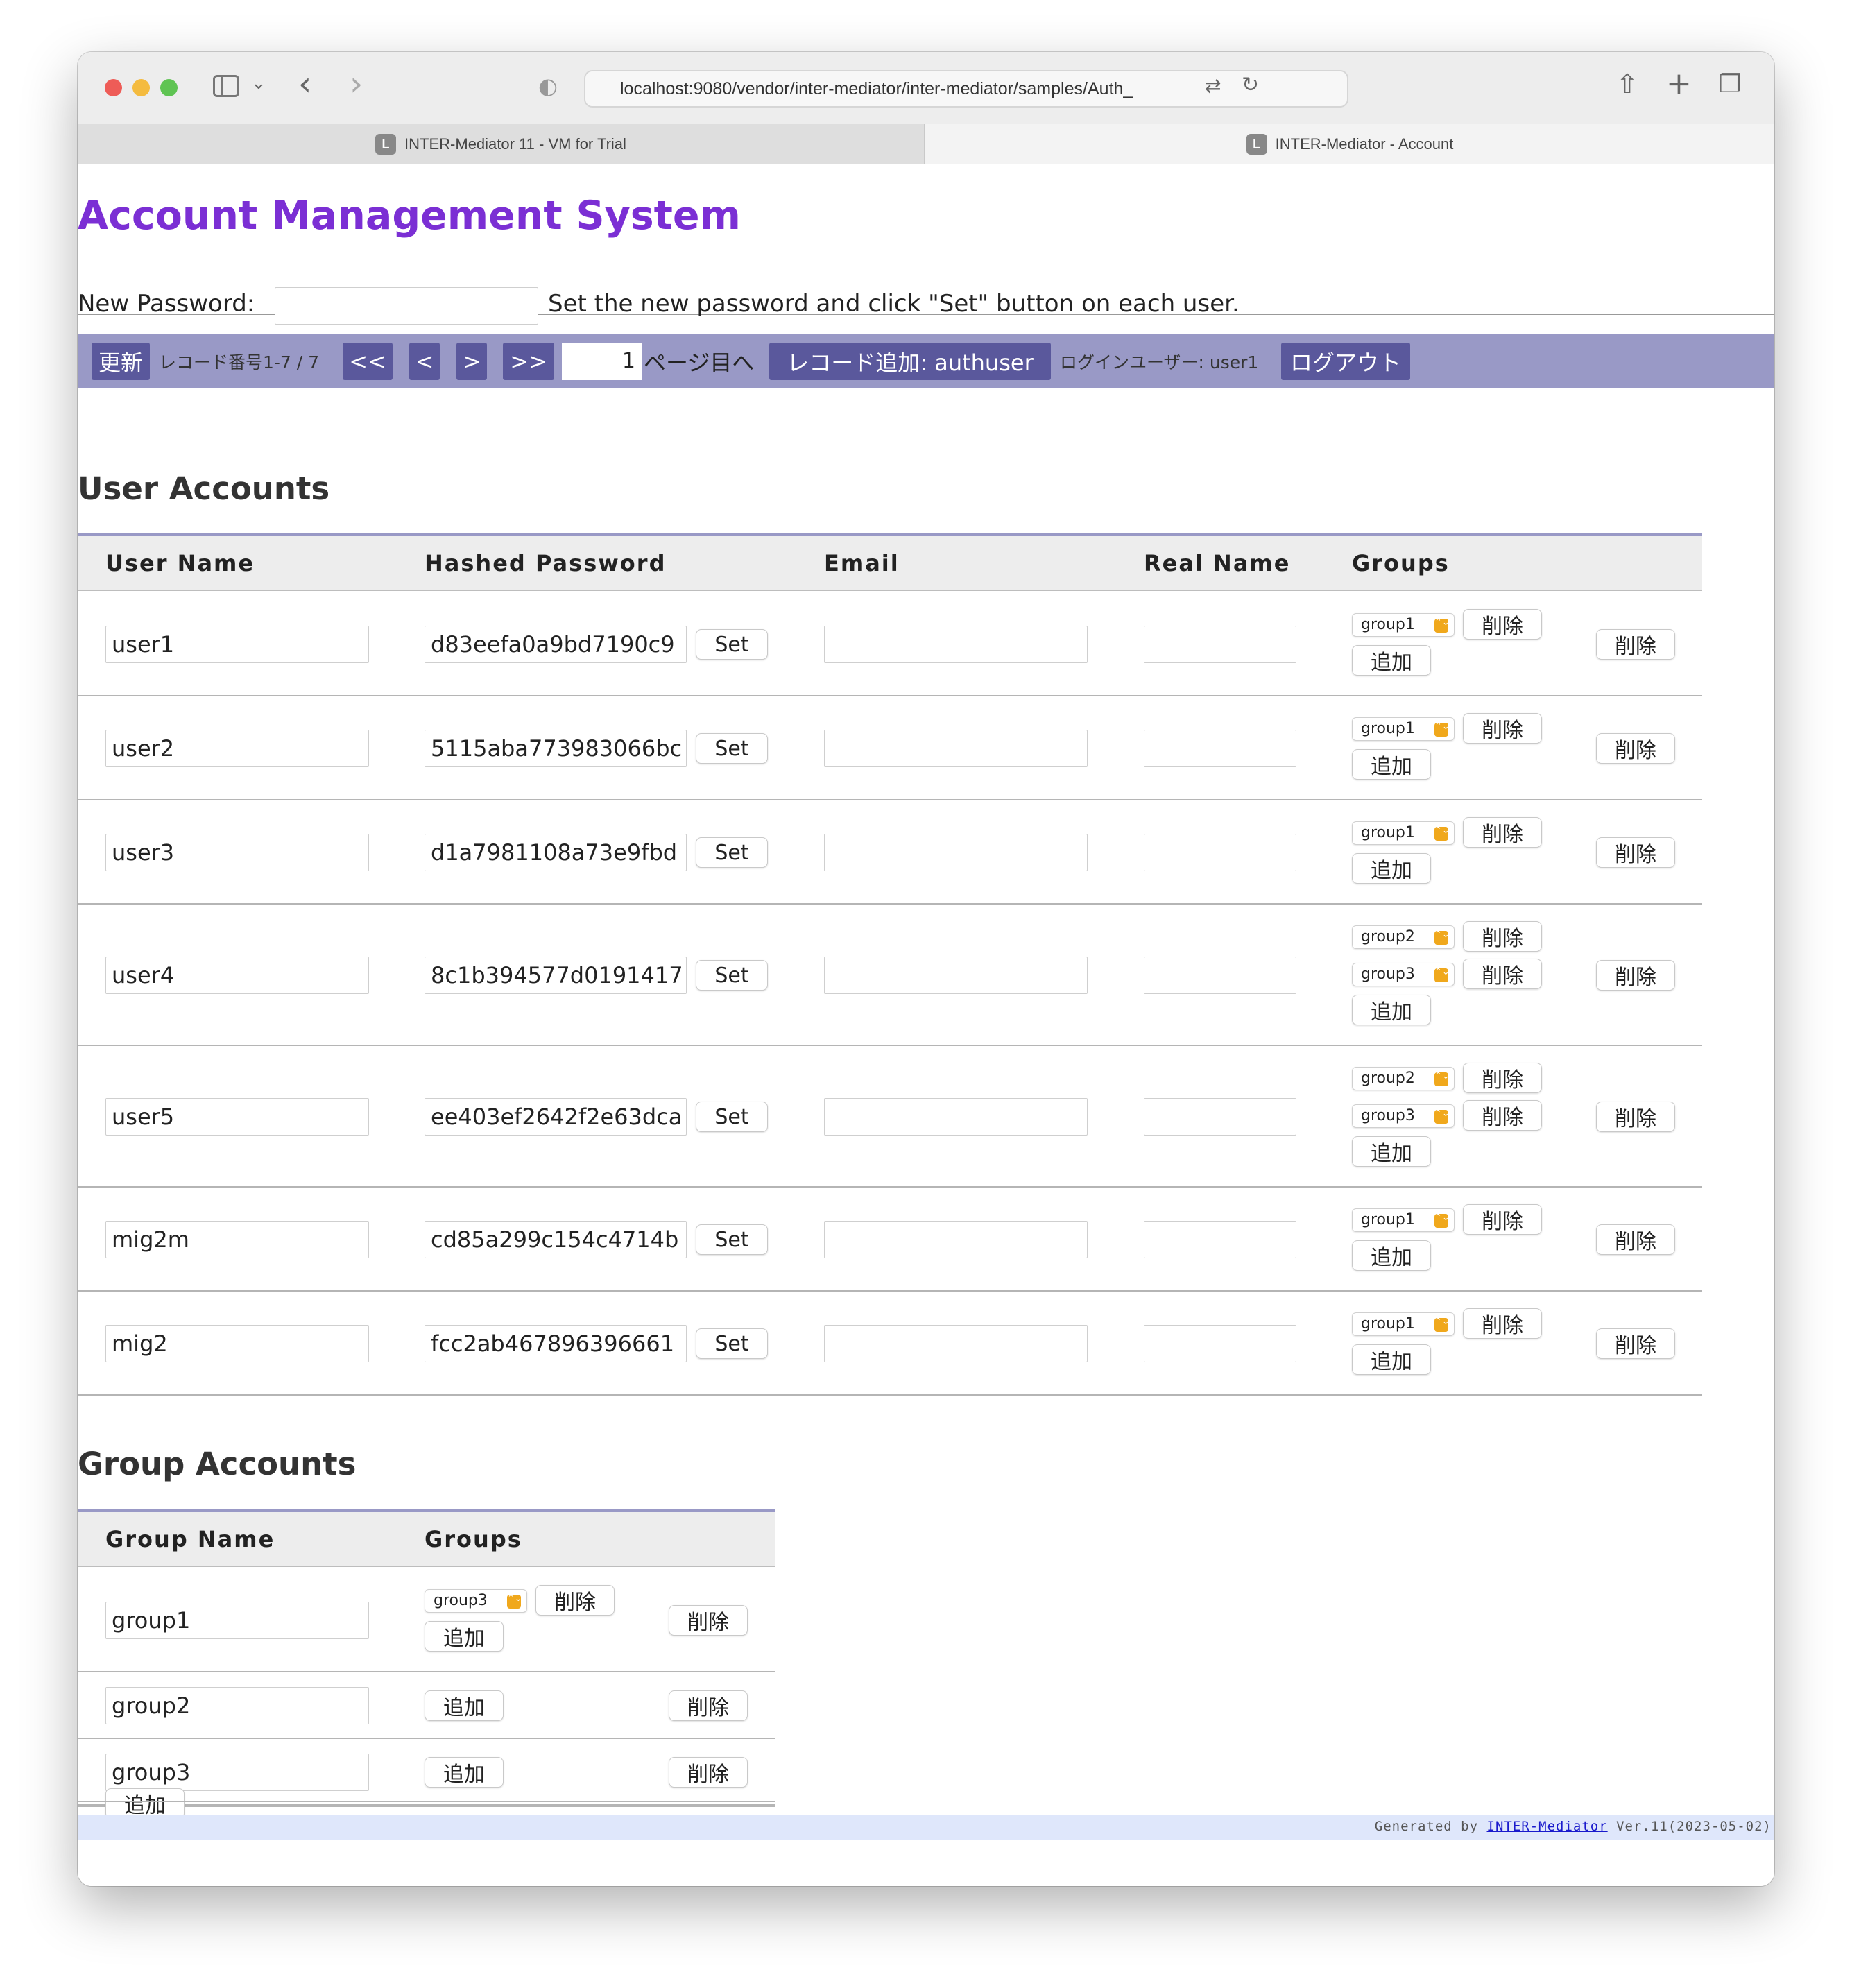  What do you see at coordinates (1730, 84) in the screenshot?
I see `tab-overview-icon: ❐` at bounding box center [1730, 84].